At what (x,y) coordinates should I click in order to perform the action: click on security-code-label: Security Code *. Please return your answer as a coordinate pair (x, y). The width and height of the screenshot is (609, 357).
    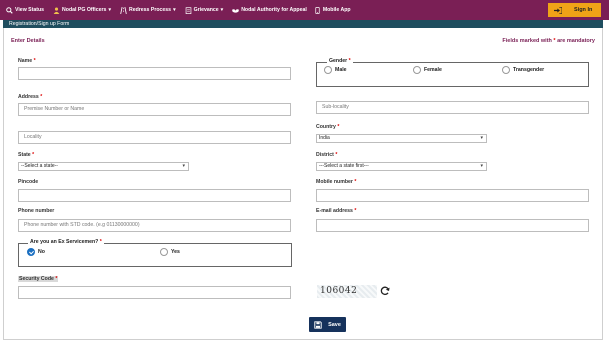
    Looking at the image, I should click on (38, 279).